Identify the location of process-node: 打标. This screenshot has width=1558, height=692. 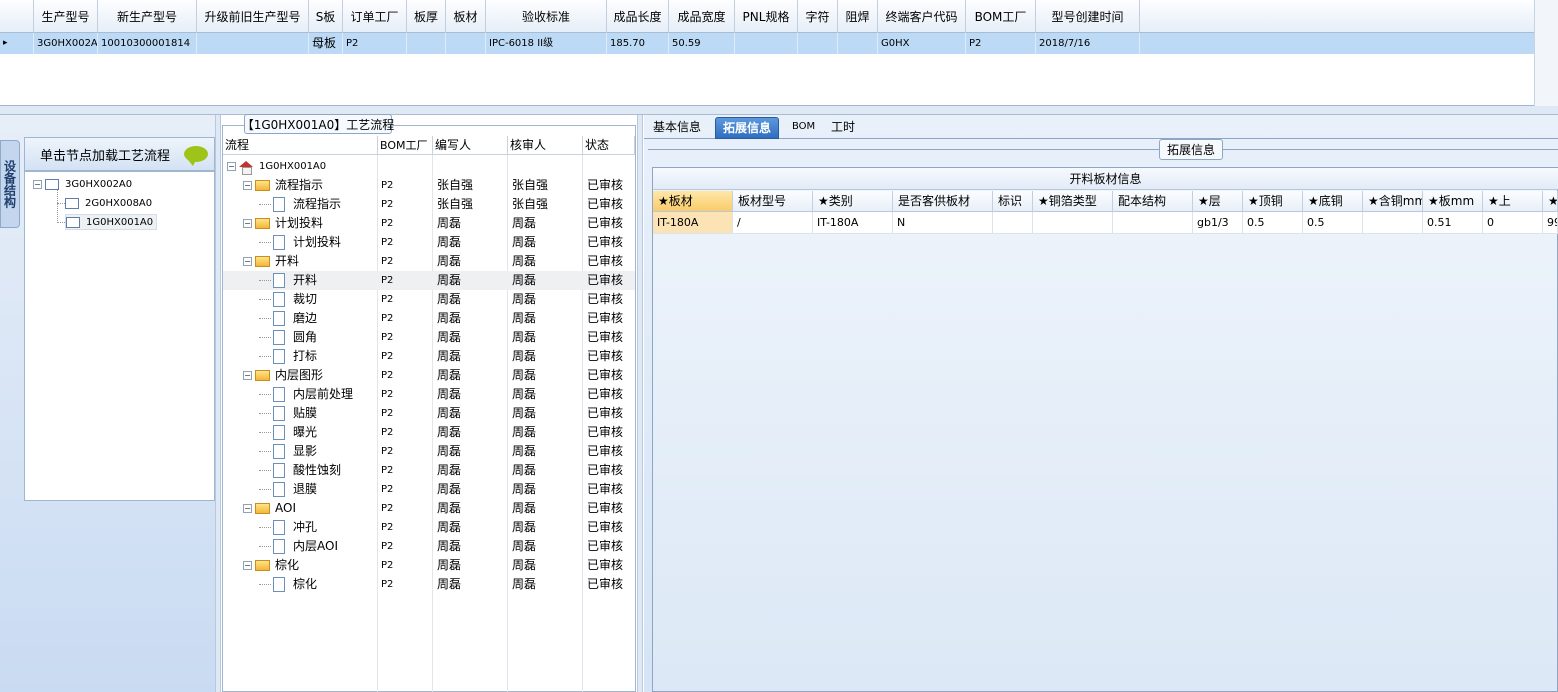
(288, 356).